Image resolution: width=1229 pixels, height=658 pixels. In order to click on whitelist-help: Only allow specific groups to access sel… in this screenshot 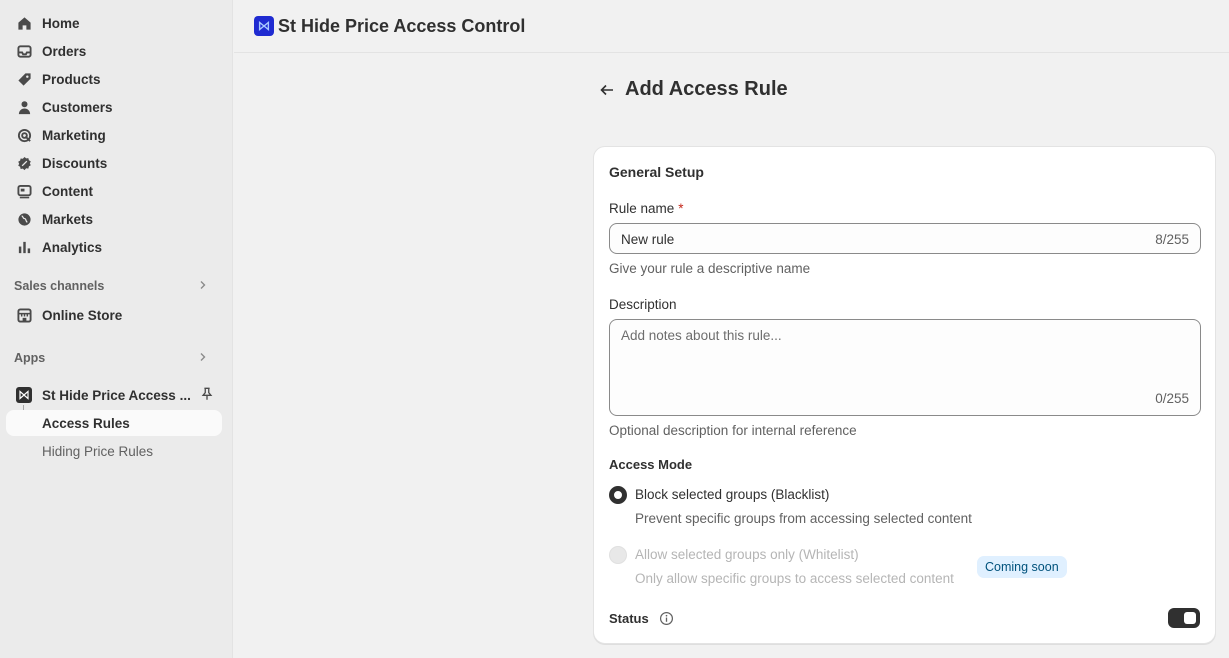, I will do `click(794, 578)`.